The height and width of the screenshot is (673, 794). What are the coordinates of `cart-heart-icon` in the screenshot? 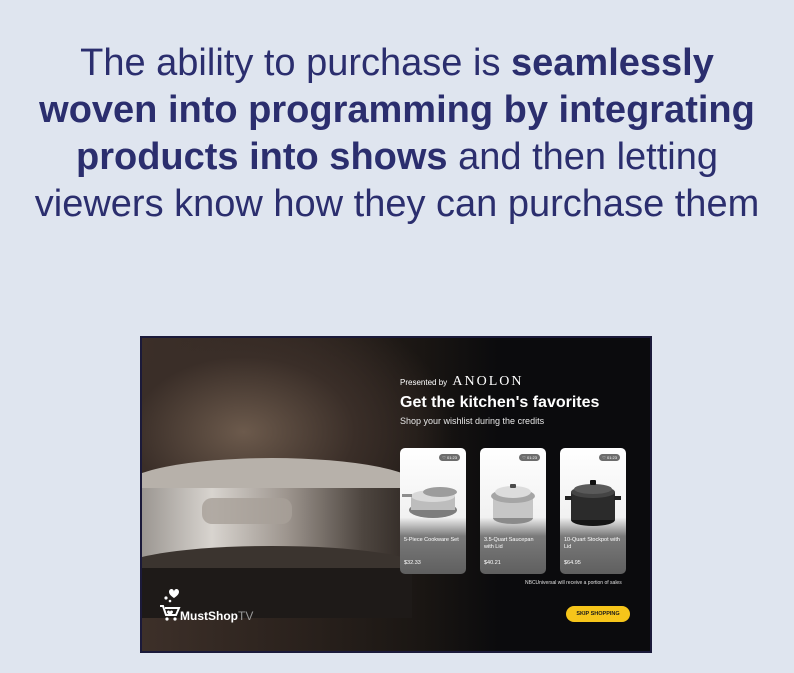 It's located at (170, 605).